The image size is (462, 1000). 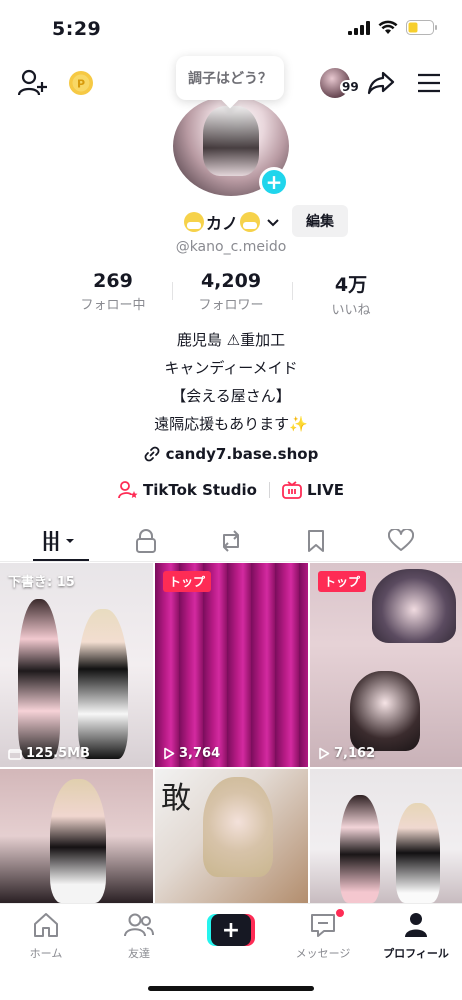 What do you see at coordinates (421, 27) in the screenshot?
I see `battery-icon` at bounding box center [421, 27].